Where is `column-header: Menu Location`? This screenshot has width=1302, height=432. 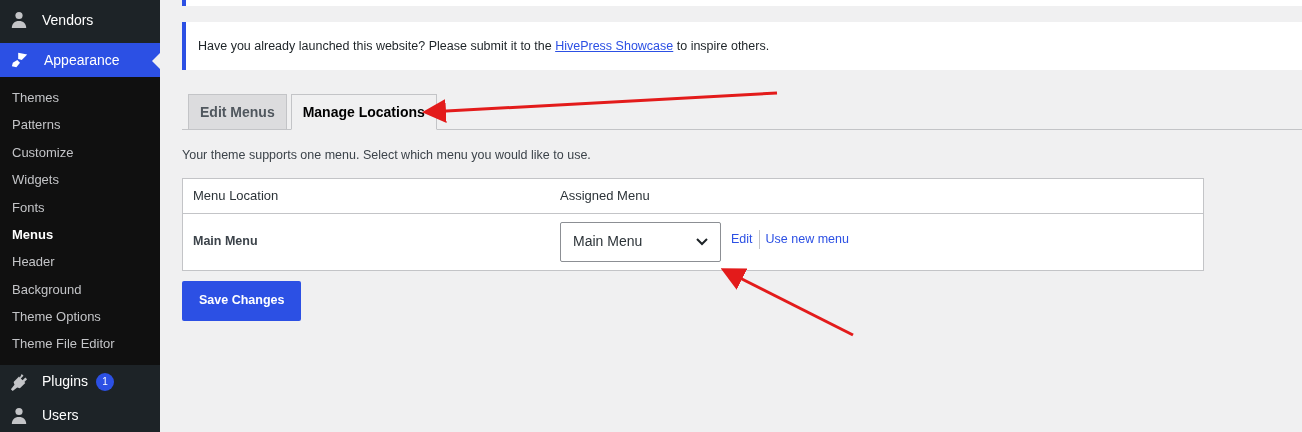
column-header: Menu Location is located at coordinates (236, 196).